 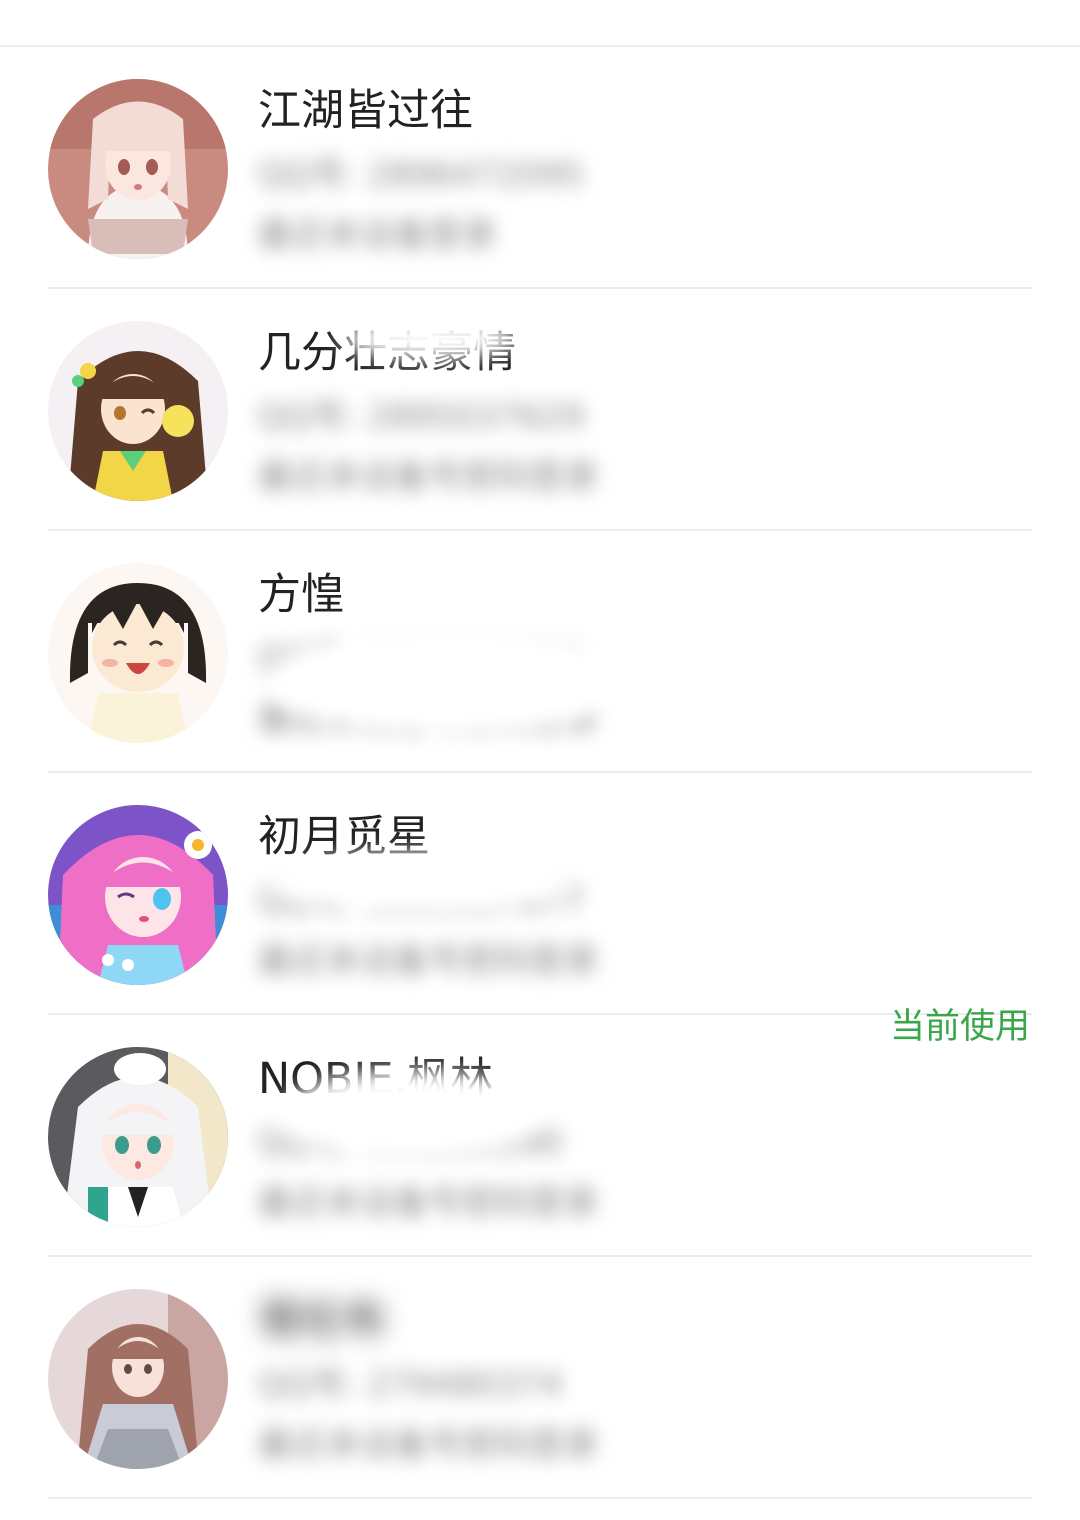 I want to click on account-name: 哥伦布, so click(x=322, y=1321).